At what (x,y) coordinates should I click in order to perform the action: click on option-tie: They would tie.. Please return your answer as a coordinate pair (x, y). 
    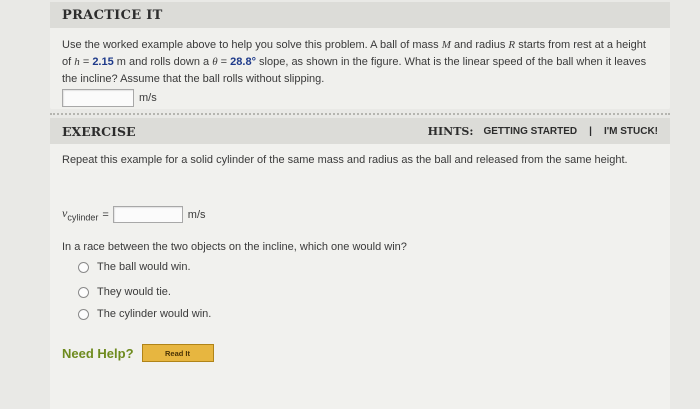
    Looking at the image, I should click on (124, 292).